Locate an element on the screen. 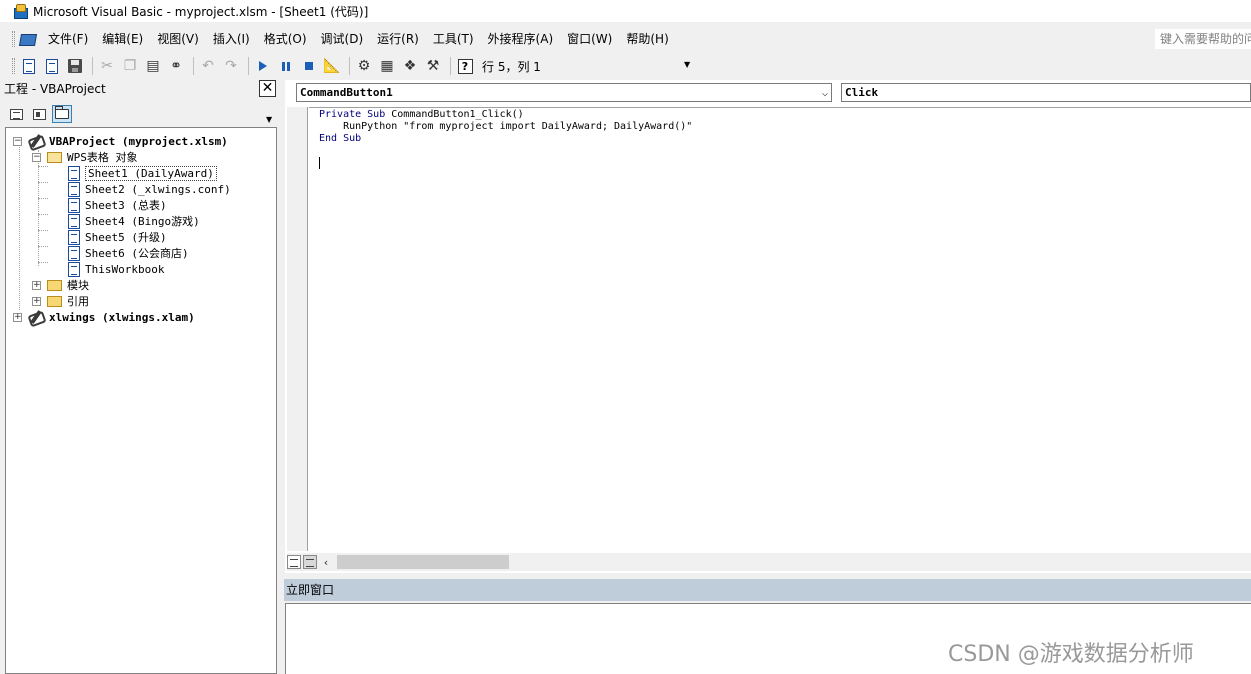 This screenshot has width=1251, height=674. full-module-view-button is located at coordinates (310, 562).